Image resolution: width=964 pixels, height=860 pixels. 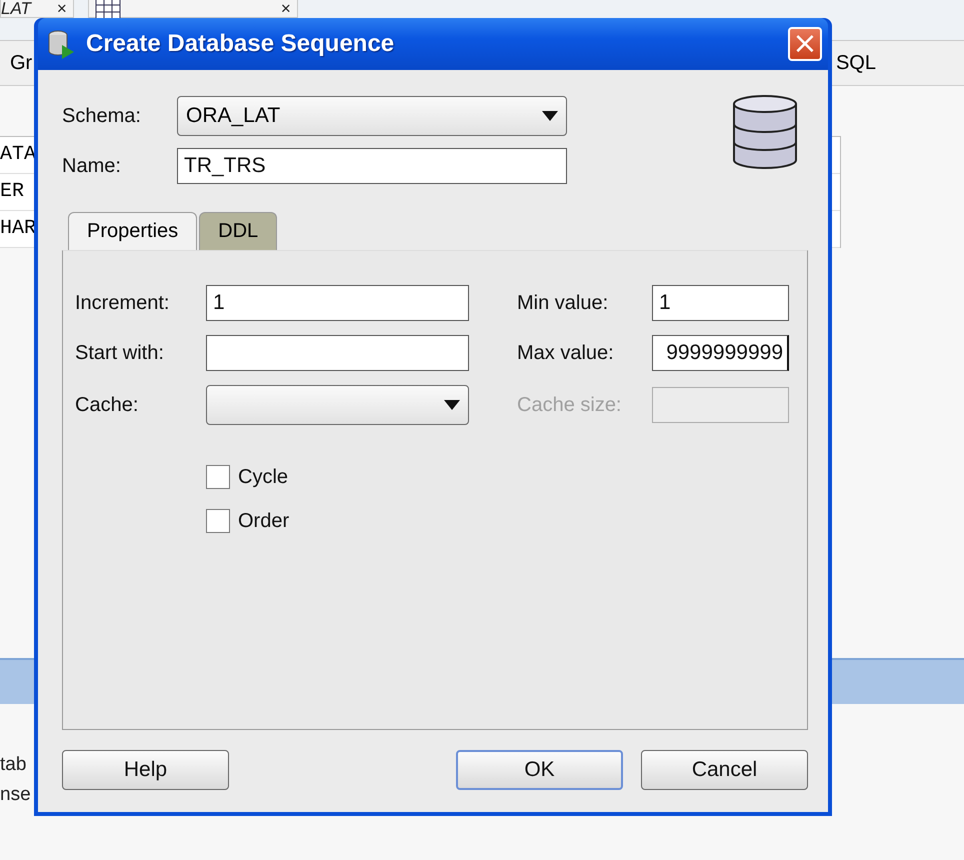 I want to click on text-line: tab, so click(x=13, y=765).